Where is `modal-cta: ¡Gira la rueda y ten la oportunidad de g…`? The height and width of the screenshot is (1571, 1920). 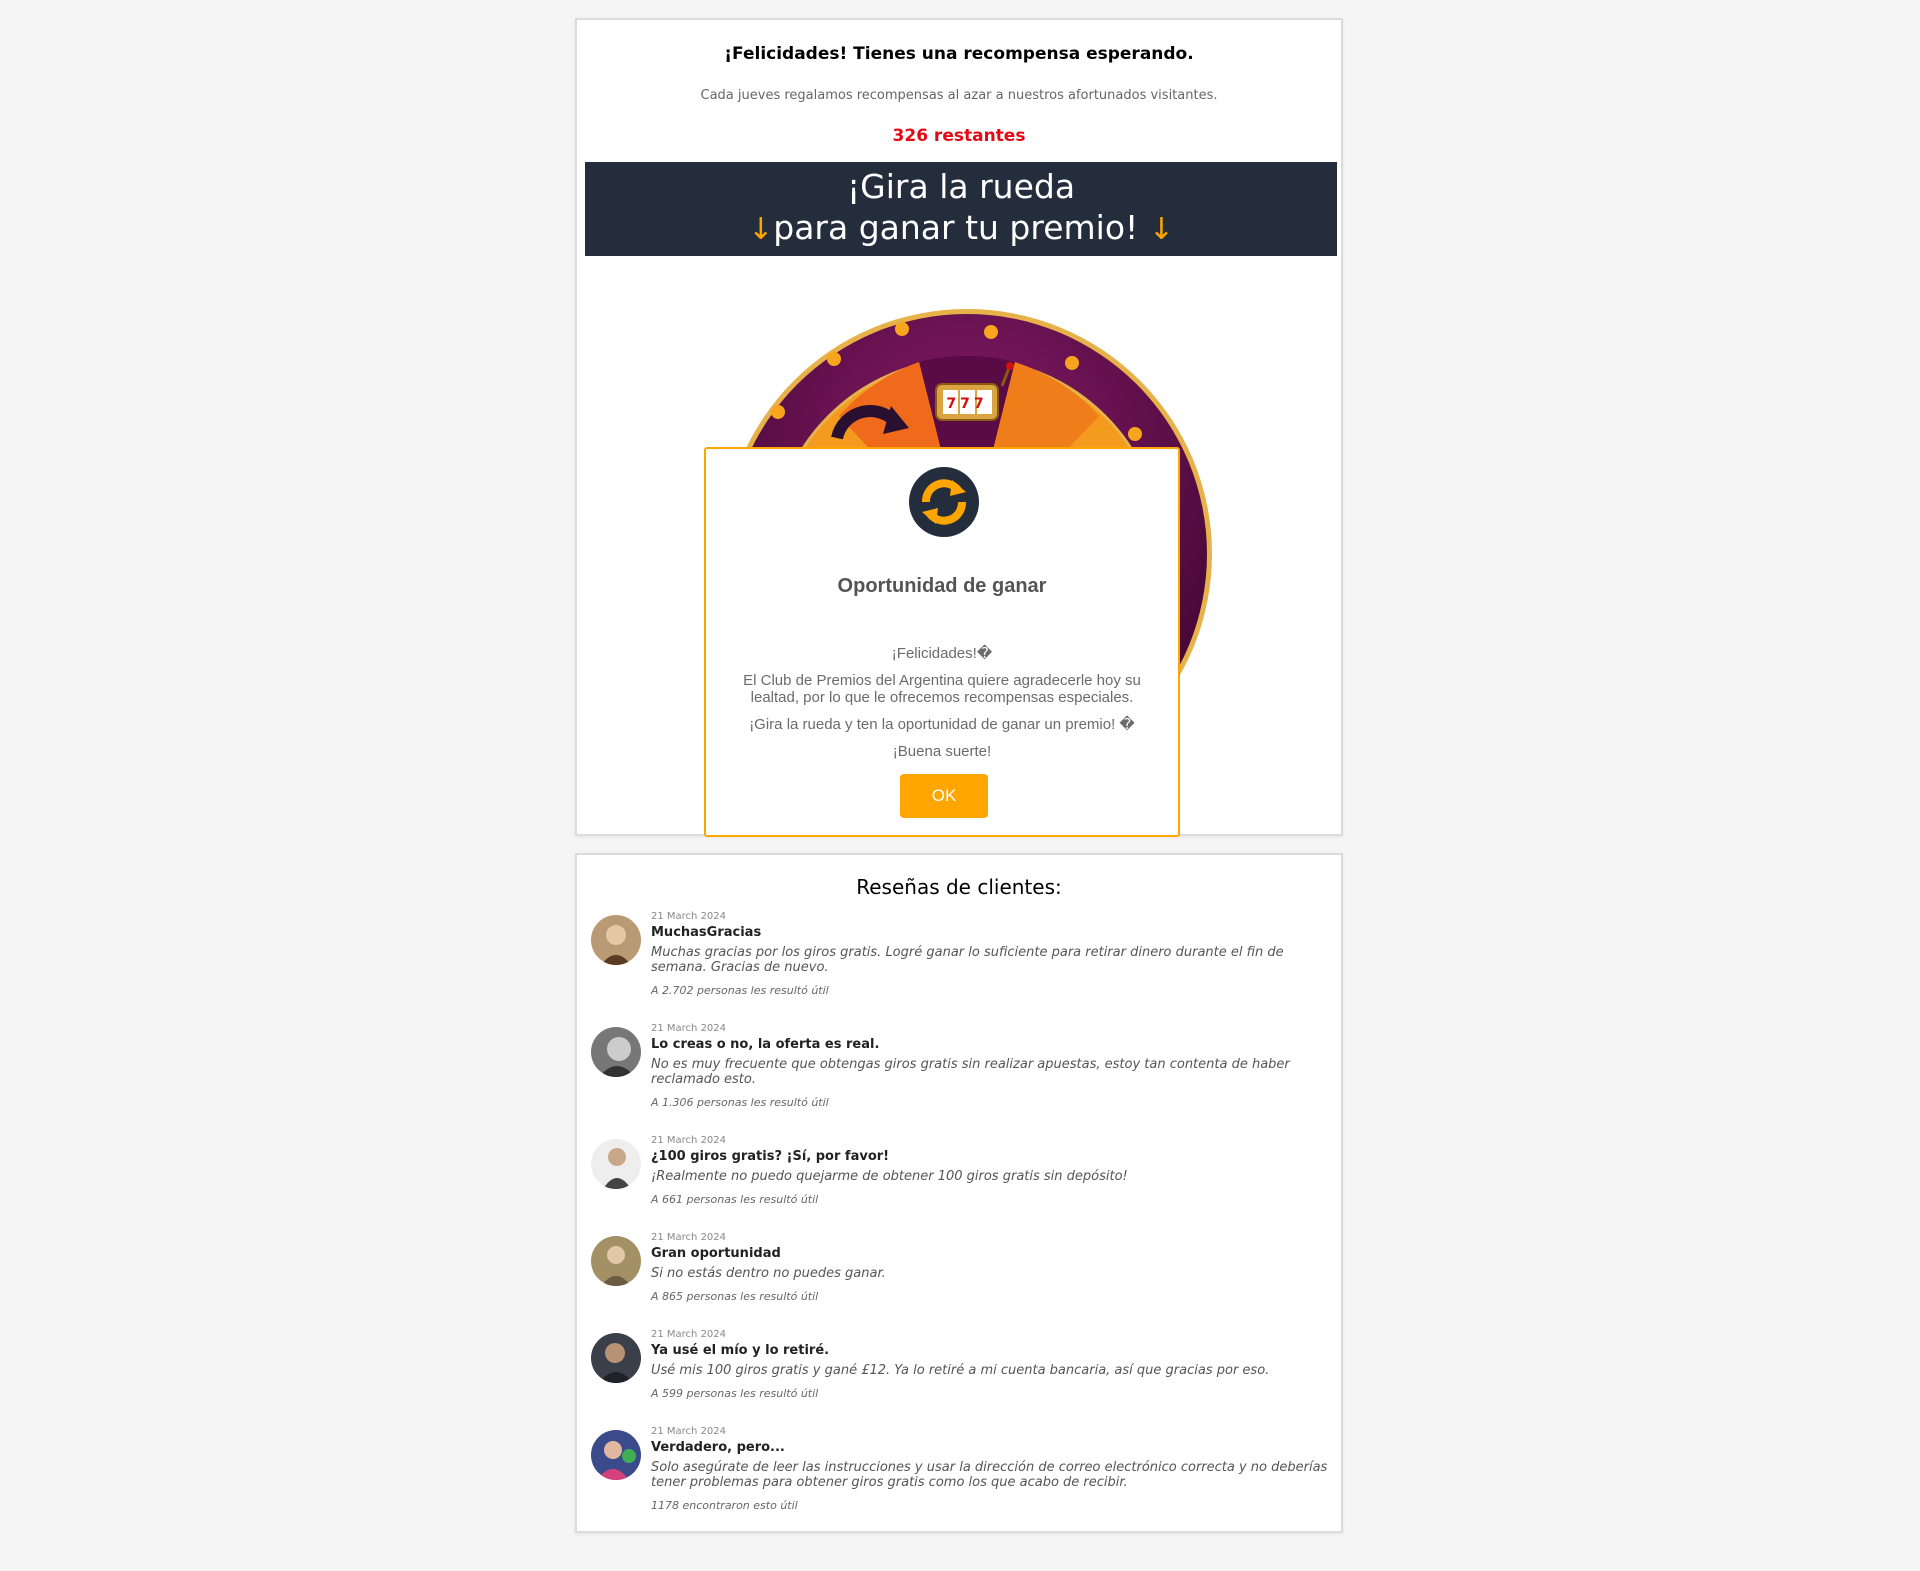
modal-cta: ¡Gira la rueda y ten la oportunidad de g… is located at coordinates (942, 724).